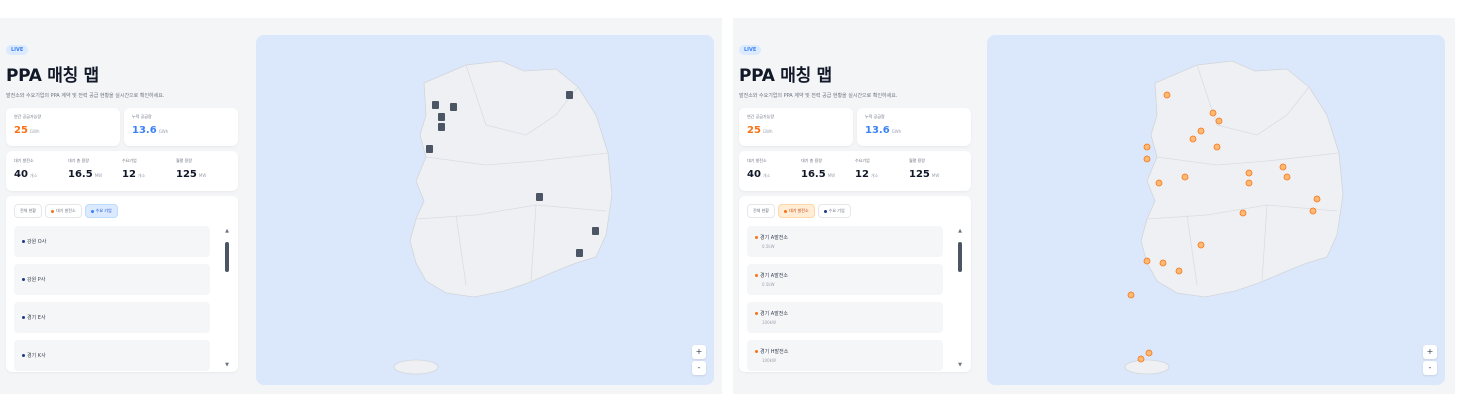 Image resolution: width=1459 pixels, height=412 pixels. I want to click on list-item: 경기 K사, so click(112, 355).